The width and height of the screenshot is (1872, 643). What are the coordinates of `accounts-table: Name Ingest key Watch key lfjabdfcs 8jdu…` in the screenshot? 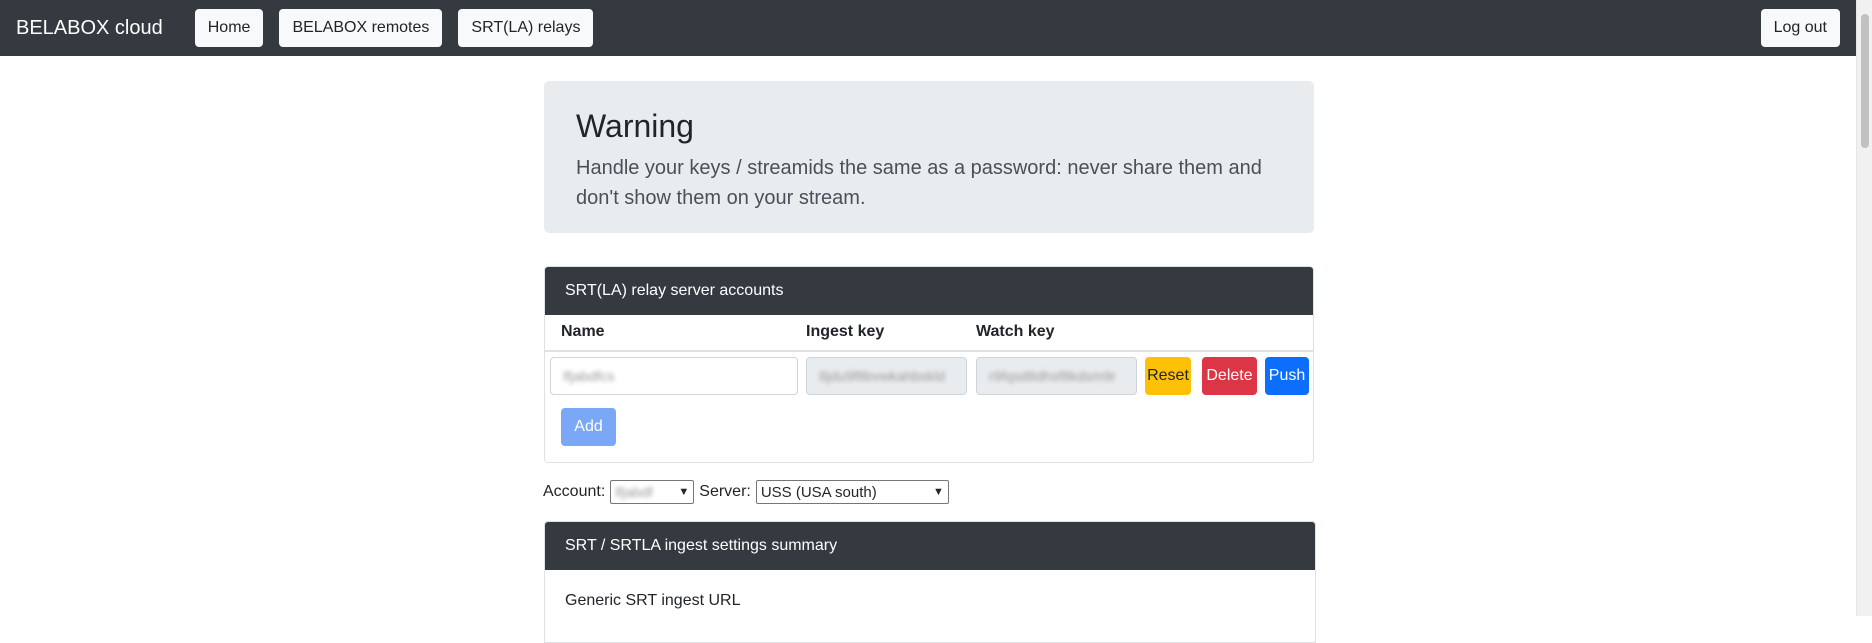 It's located at (929, 388).